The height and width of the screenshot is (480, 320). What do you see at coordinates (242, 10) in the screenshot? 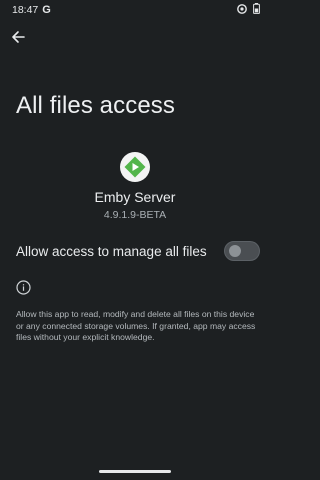
I see `wifi-icon` at bounding box center [242, 10].